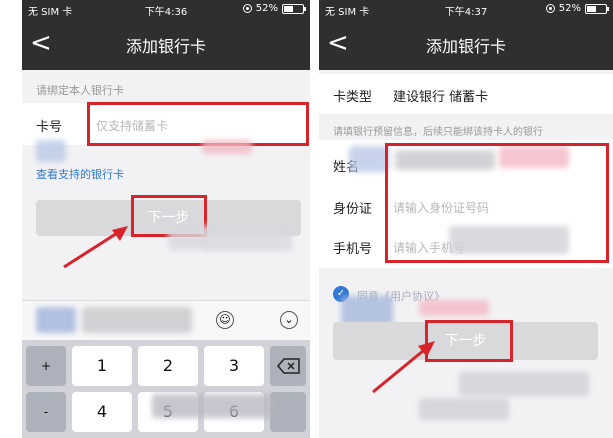  What do you see at coordinates (198, 124) in the screenshot?
I see `highlight-box-card-input` at bounding box center [198, 124].